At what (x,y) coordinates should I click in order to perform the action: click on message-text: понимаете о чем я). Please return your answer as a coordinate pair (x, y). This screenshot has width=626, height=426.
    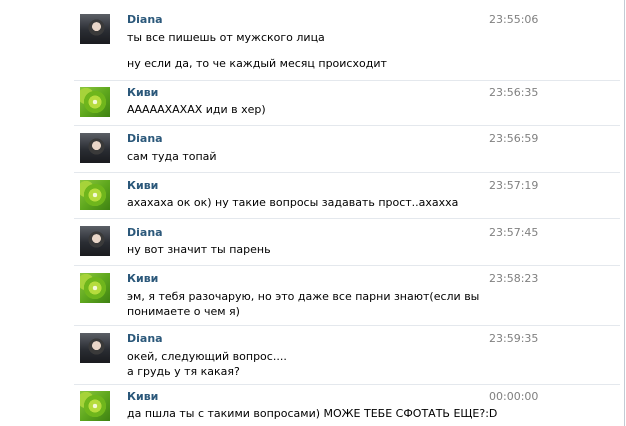
    Looking at the image, I should click on (183, 311).